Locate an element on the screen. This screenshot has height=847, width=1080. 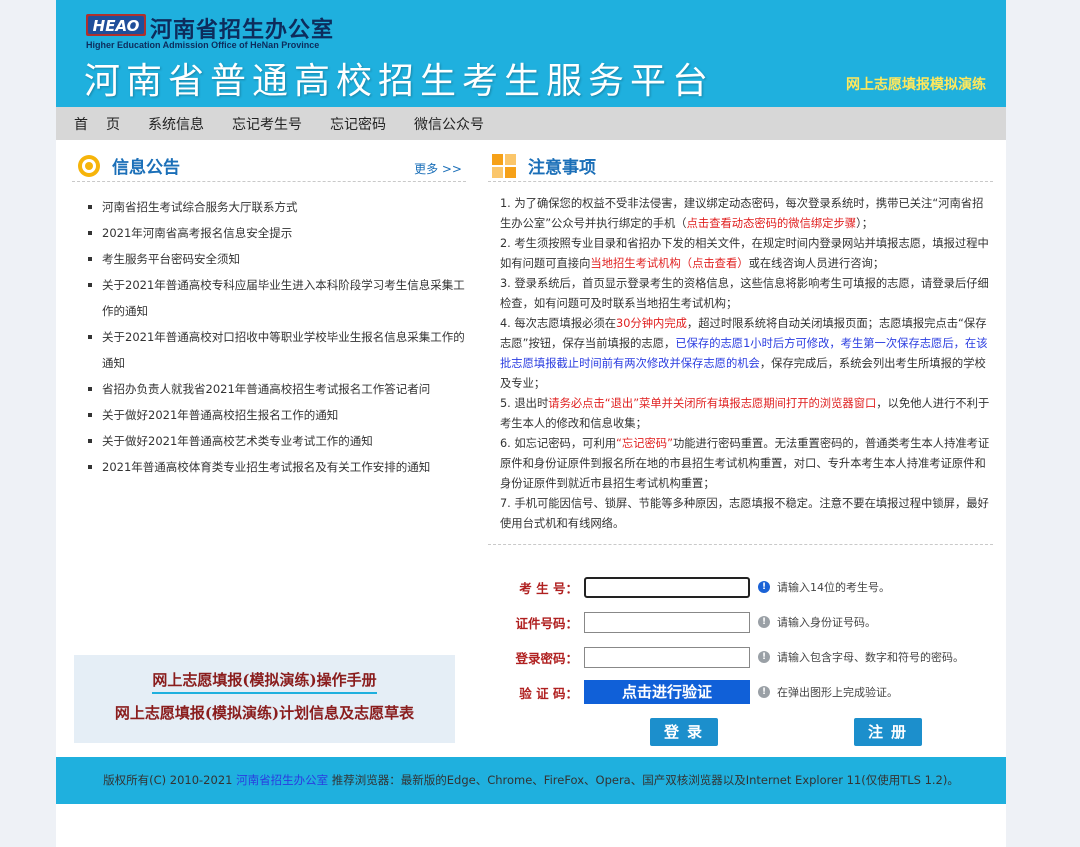
password-hint: 请输入包含字母、数字和符号的密码。 is located at coordinates (870, 657).